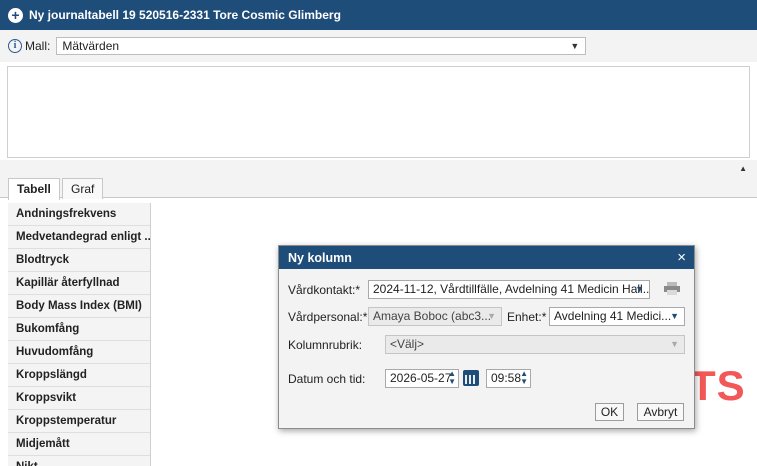 Image resolution: width=757 pixels, height=466 pixels. Describe the element at coordinates (79, 421) in the screenshot. I see `list-item: Kroppstemperatur` at that location.